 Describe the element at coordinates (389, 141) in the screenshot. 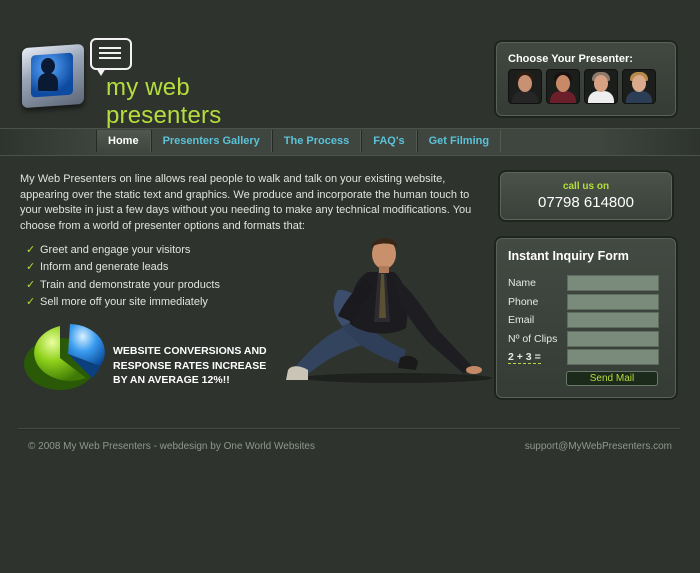

I see `nav-faqs: FAQ's` at that location.